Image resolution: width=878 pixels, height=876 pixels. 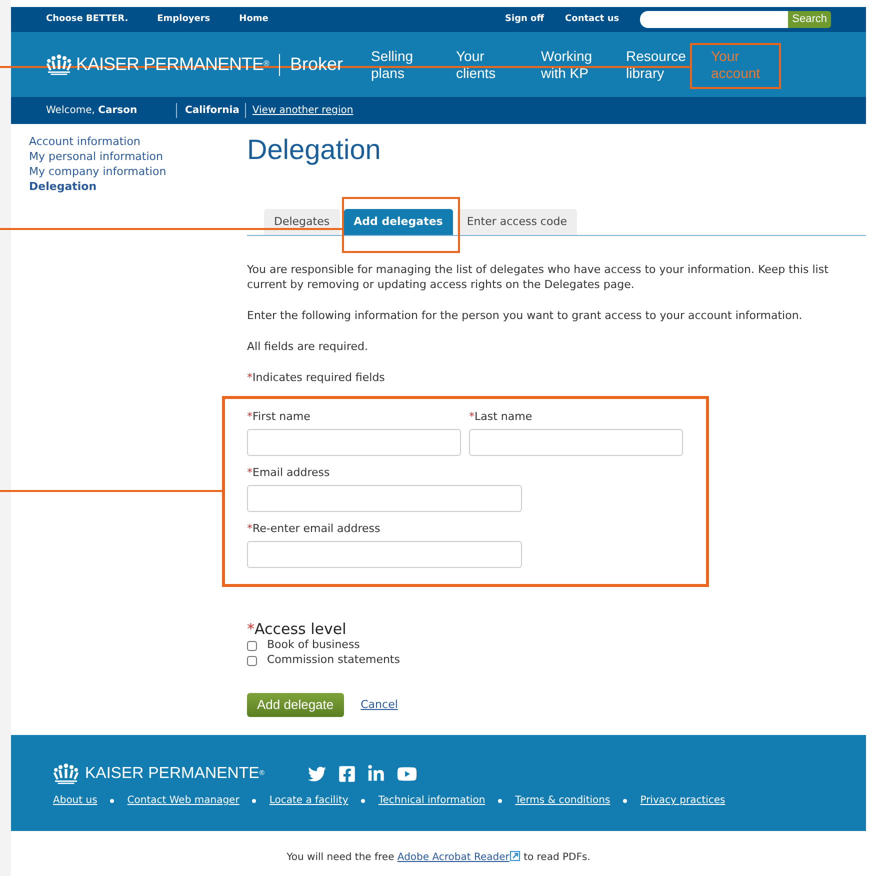 I want to click on top-link: Home, so click(x=253, y=19).